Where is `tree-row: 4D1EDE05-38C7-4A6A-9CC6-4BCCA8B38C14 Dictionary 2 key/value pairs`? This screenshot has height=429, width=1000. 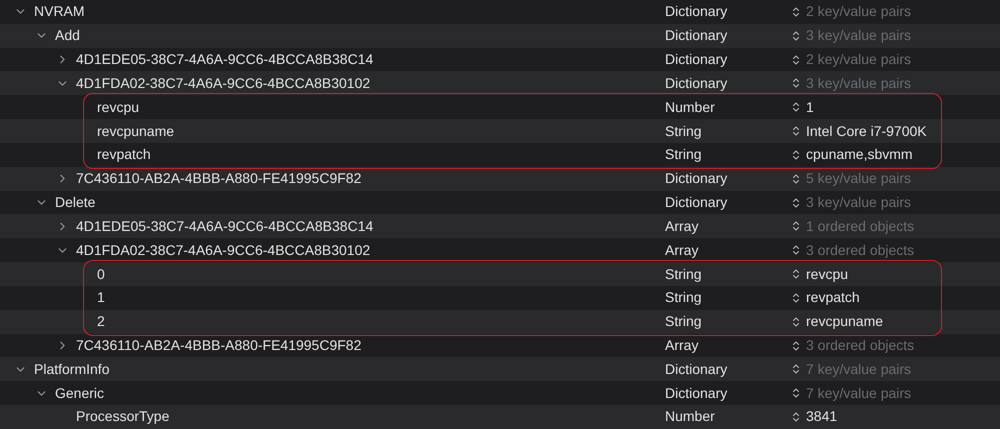
tree-row: 4D1EDE05-38C7-4A6A-9CC6-4BCCA8B38C14 Dictionary 2 key/value pairs is located at coordinates (500, 60).